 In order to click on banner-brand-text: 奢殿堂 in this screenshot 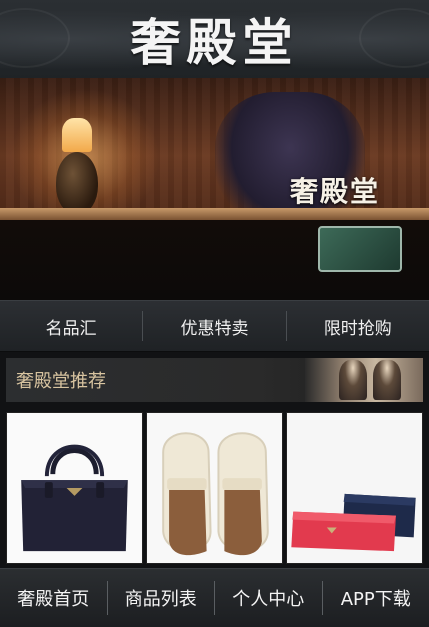, I will do `click(335, 191)`.